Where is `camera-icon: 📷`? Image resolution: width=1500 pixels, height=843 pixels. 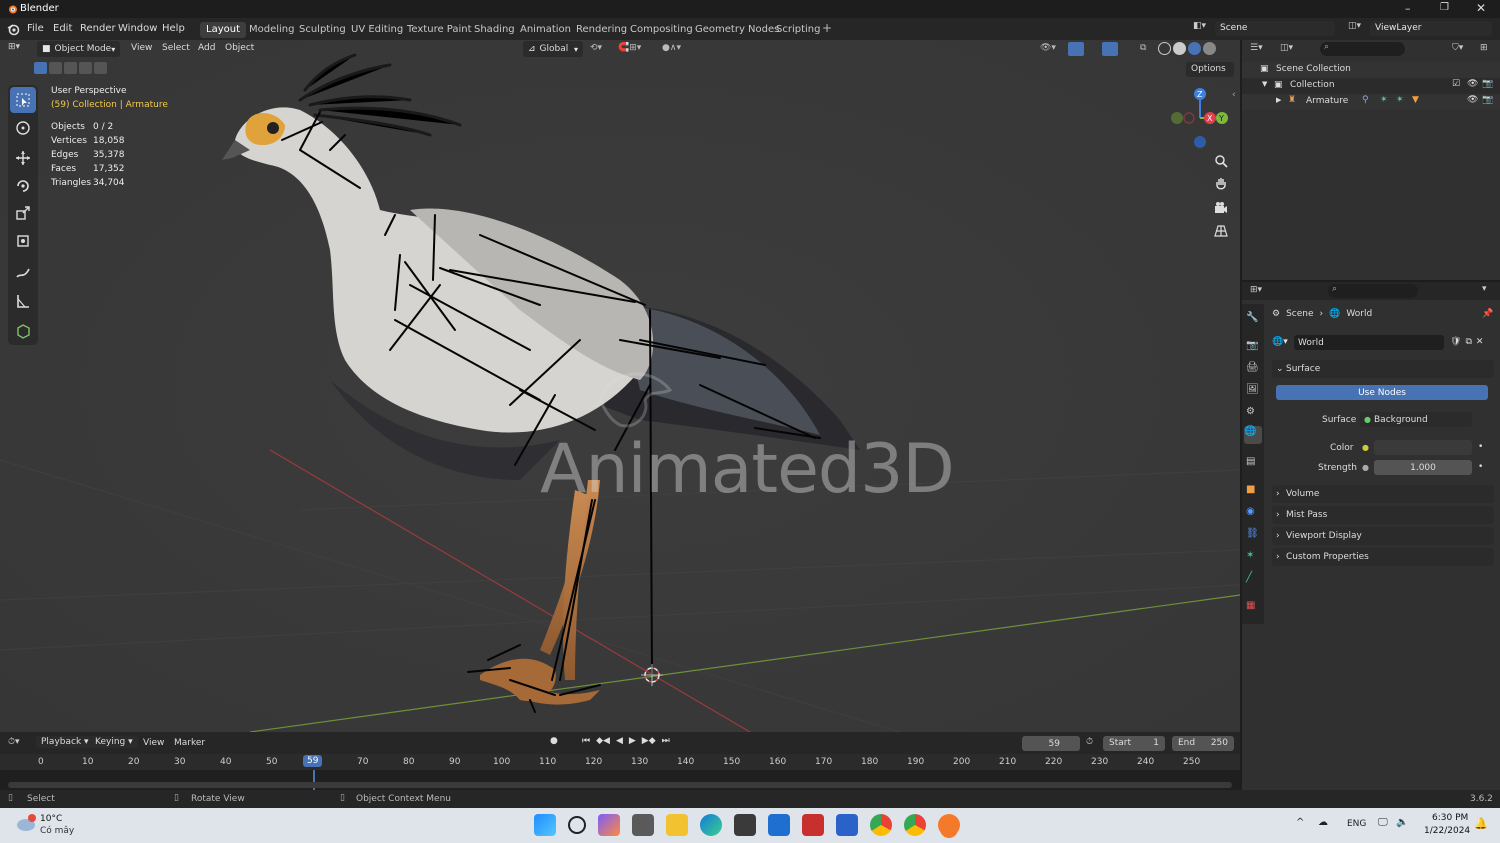
camera-icon: 📷 is located at coordinates (1487, 100).